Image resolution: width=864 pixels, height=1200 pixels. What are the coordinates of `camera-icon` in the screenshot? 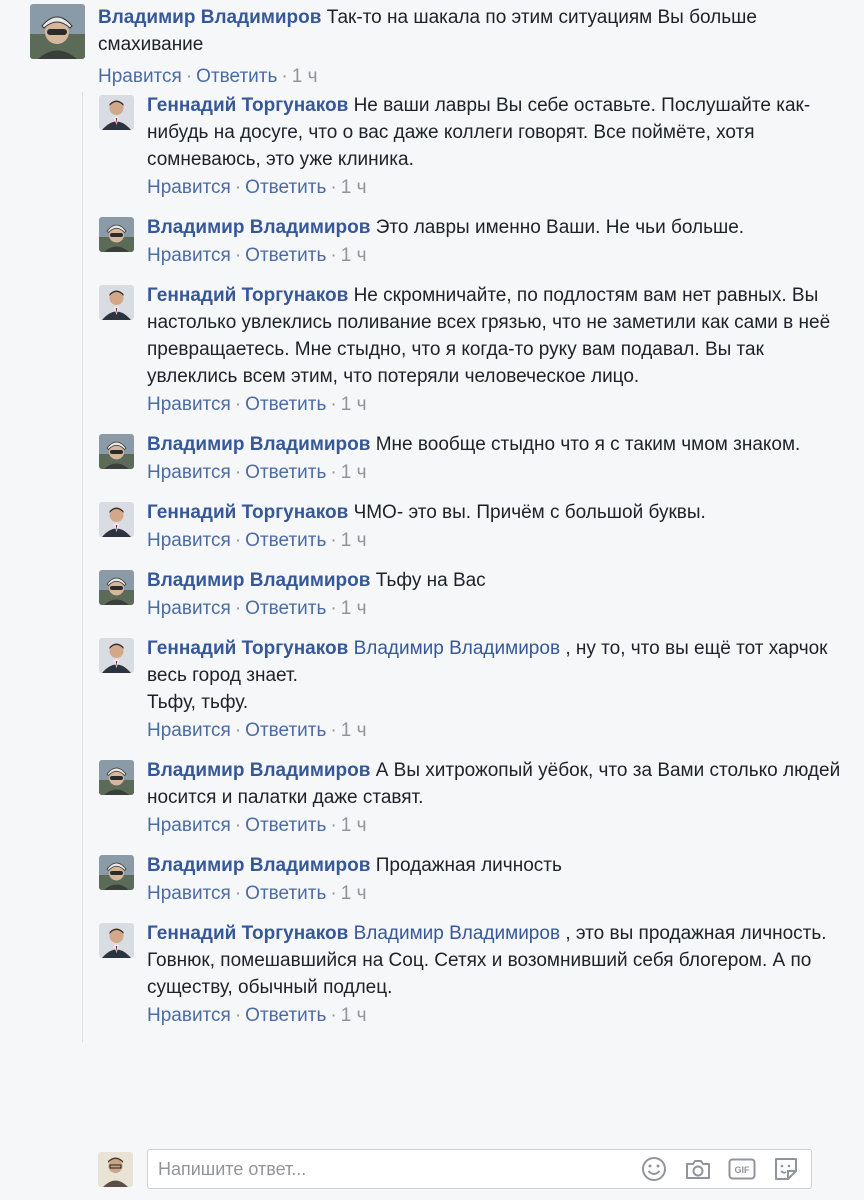 It's located at (698, 1169).